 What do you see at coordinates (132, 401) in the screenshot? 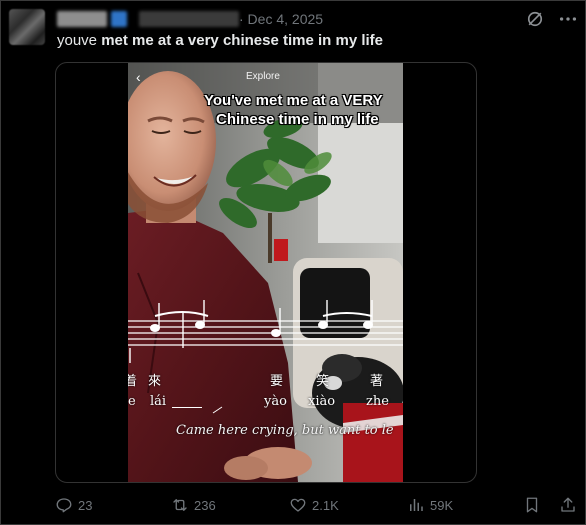
I see `lyric-pinyin-1: e` at bounding box center [132, 401].